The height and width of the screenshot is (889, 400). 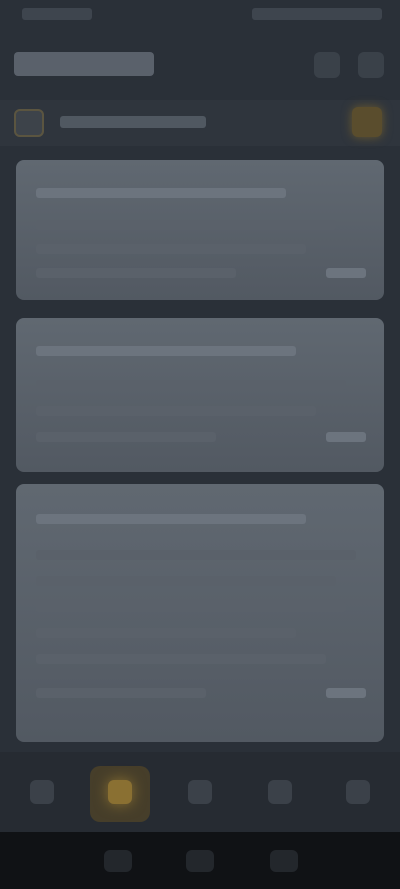 I want to click on nav-item-stats, so click(x=280, y=794).